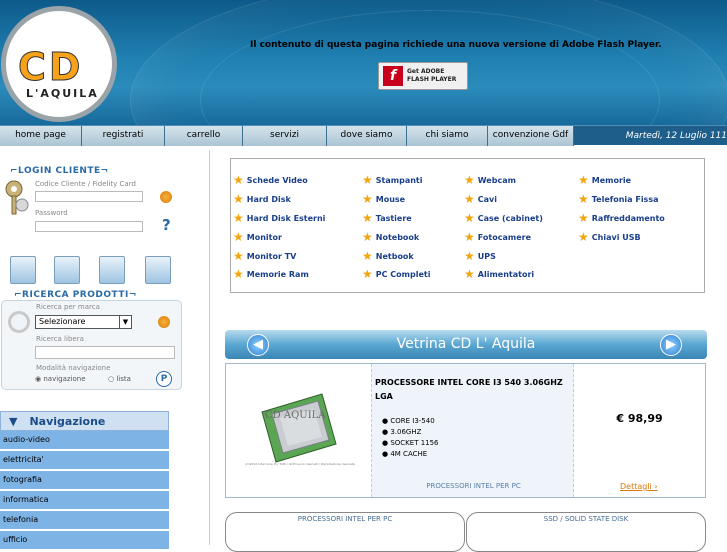 Image resolution: width=727 pixels, height=552 pixels. Describe the element at coordinates (639, 486) in the screenshot. I see `details-link: Dettagli ›` at that location.